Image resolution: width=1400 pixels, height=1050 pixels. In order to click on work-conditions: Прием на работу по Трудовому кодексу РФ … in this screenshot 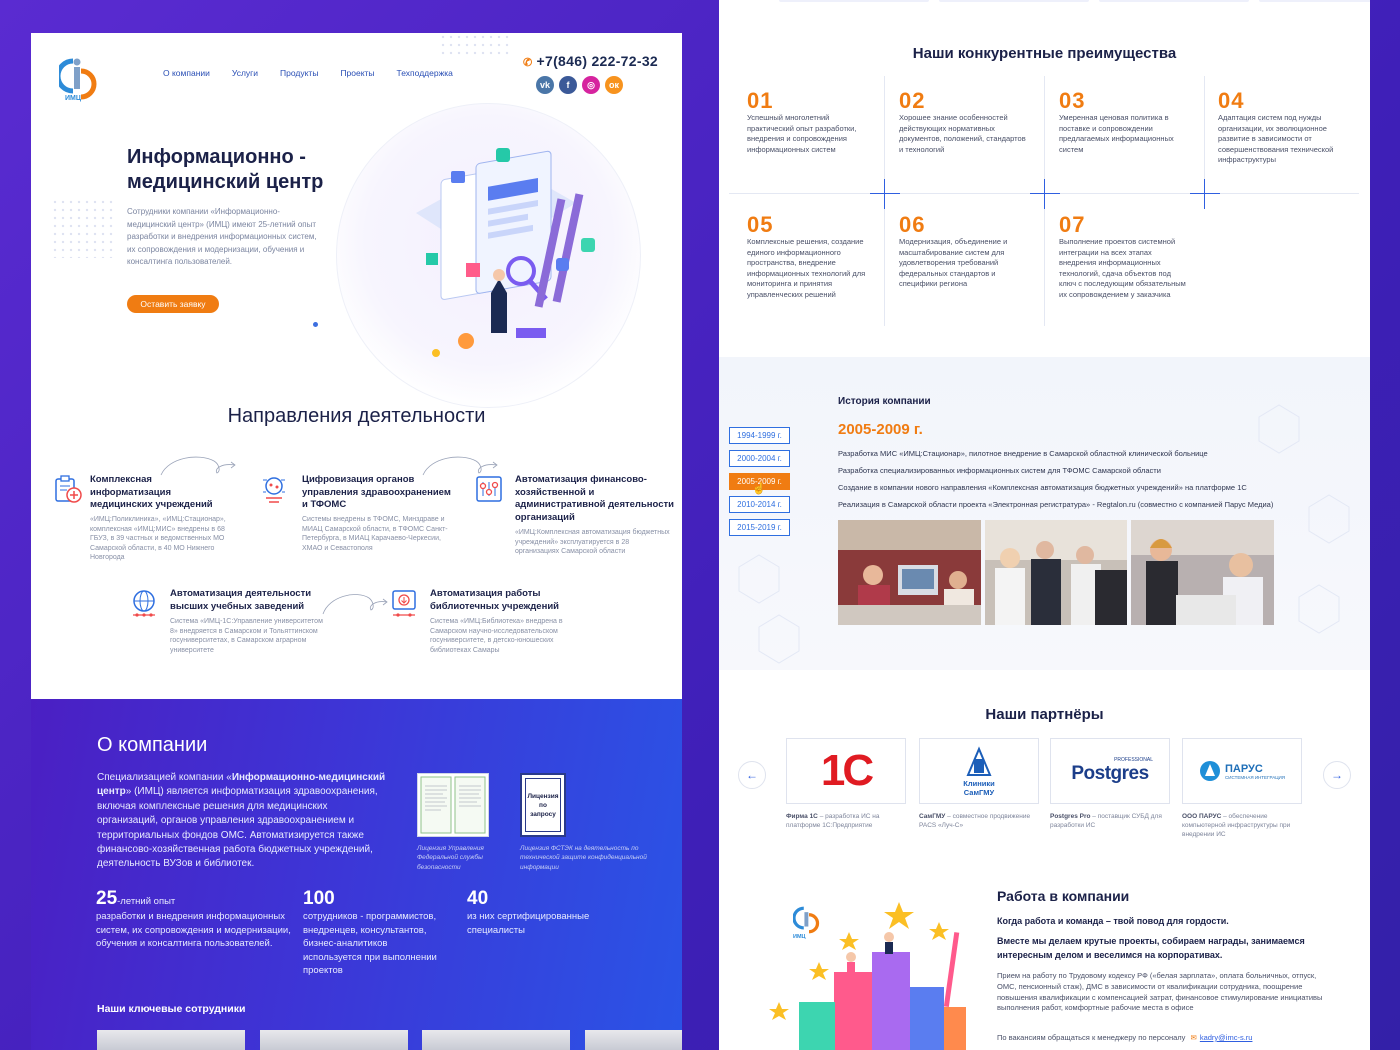, I will do `click(1160, 992)`.